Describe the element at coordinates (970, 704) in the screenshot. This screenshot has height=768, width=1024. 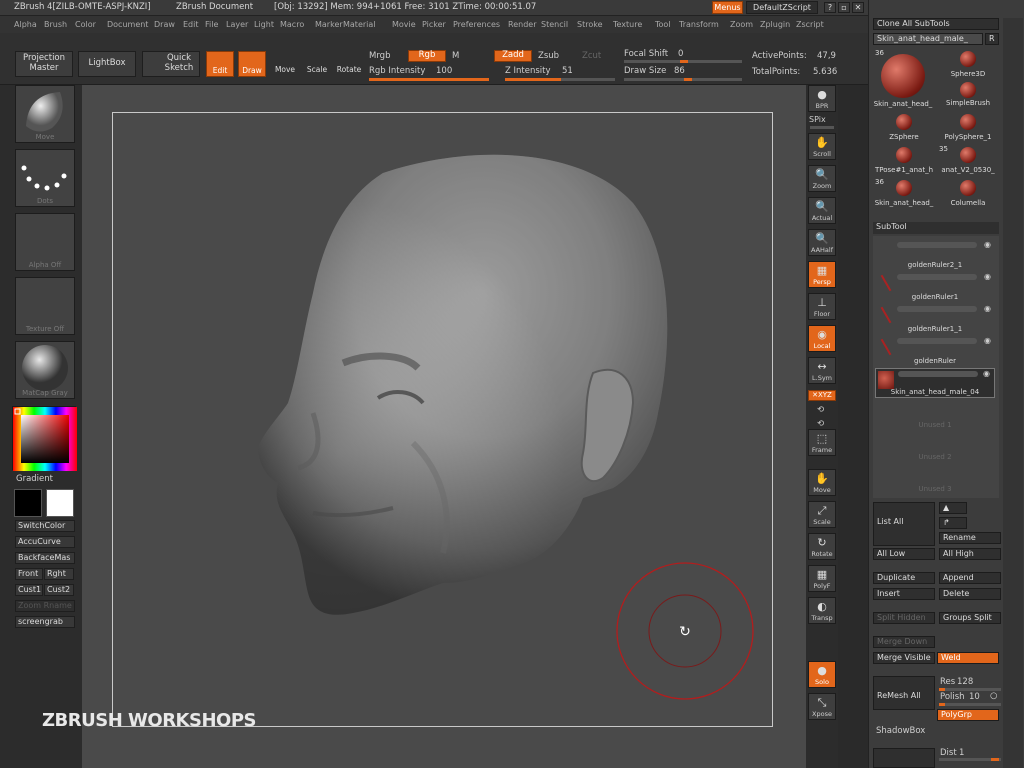
I see `polish-slider` at that location.